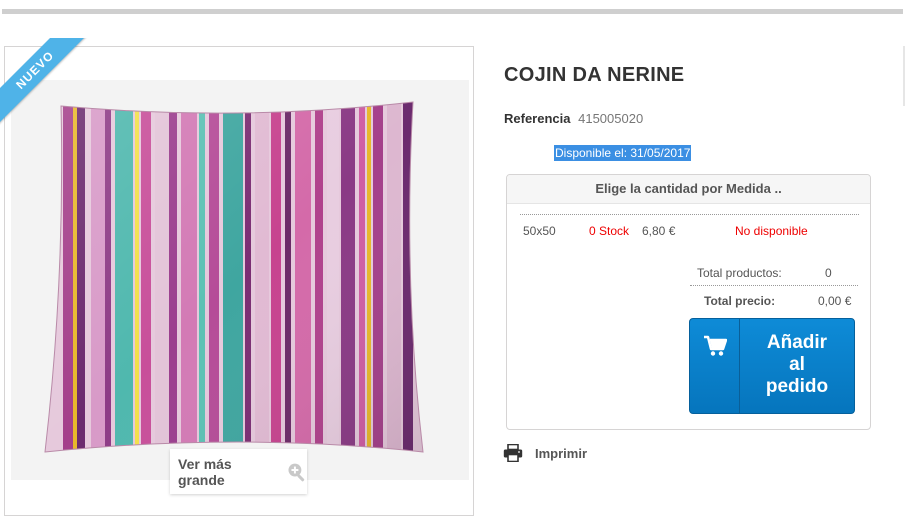 The height and width of the screenshot is (521, 905). Describe the element at coordinates (688, 189) in the screenshot. I see `quantity-panel-header: Elige la cantidad por Medida ..` at that location.